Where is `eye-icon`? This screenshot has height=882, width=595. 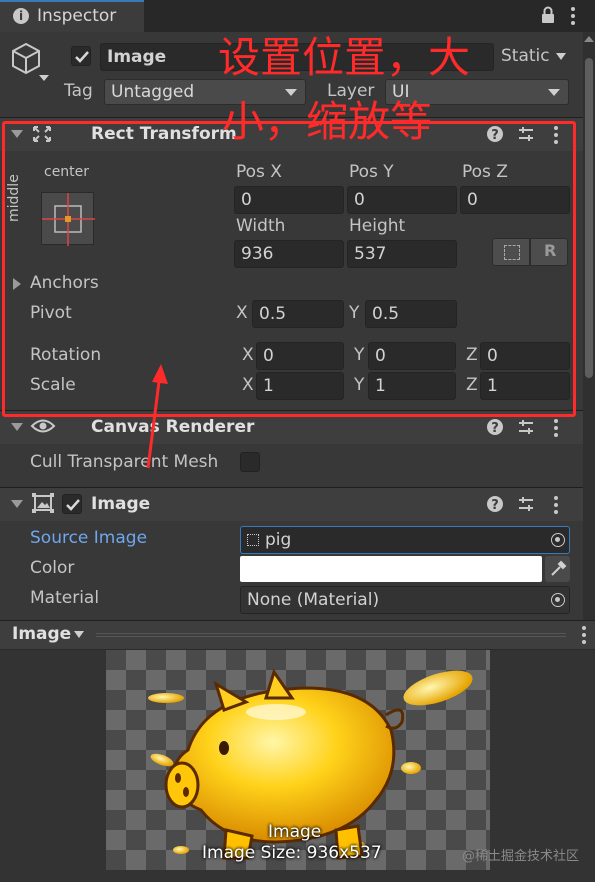 eye-icon is located at coordinates (43, 428).